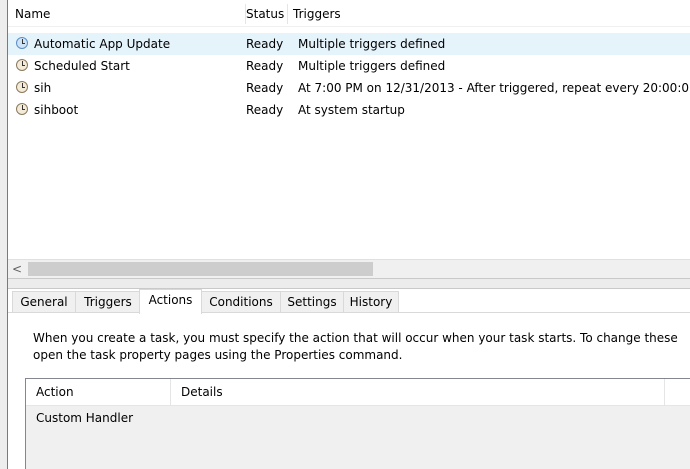 This screenshot has width=690, height=469. Describe the element at coordinates (17, 269) in the screenshot. I see `scroll-left-arrow-icon: <` at that location.